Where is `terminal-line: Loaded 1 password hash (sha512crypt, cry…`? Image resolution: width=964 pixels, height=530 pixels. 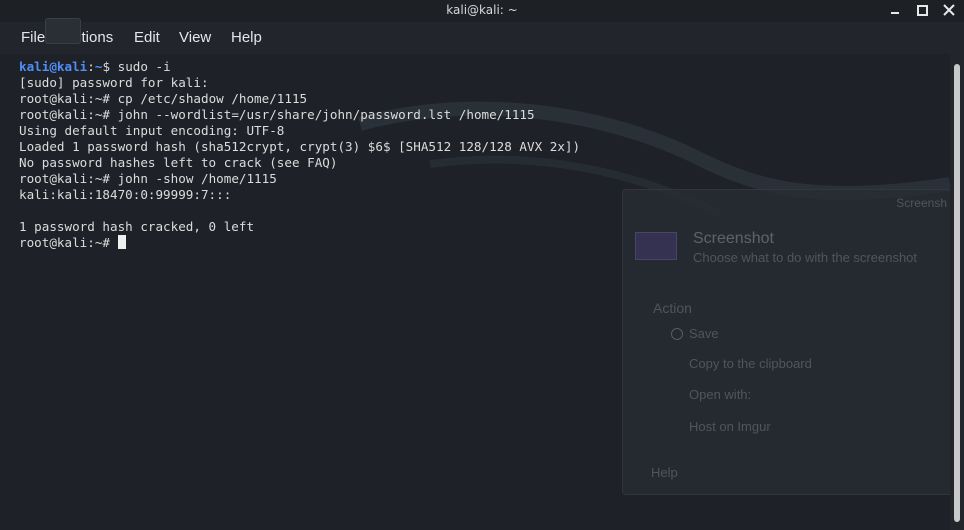
terminal-line: Loaded 1 password hash (sha512crypt, cry… is located at coordinates (300, 146).